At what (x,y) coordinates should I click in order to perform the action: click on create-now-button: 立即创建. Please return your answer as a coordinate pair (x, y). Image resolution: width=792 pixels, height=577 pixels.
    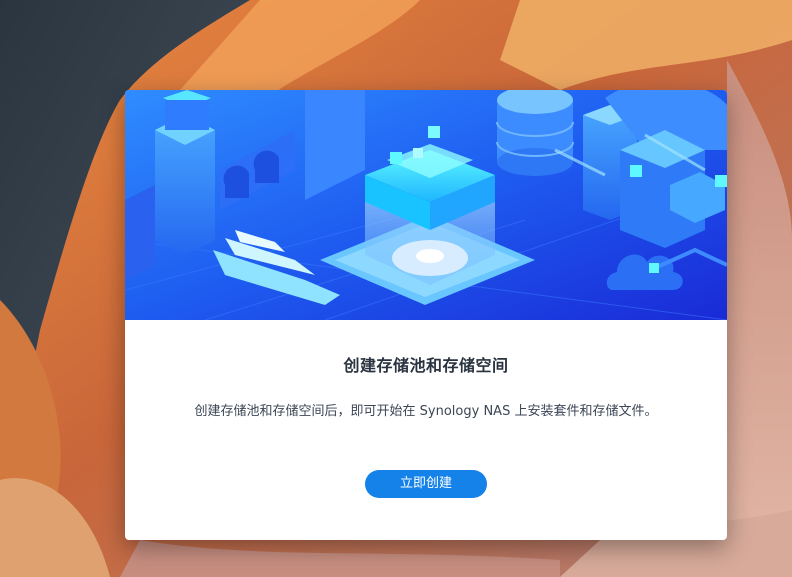
    Looking at the image, I should click on (426, 484).